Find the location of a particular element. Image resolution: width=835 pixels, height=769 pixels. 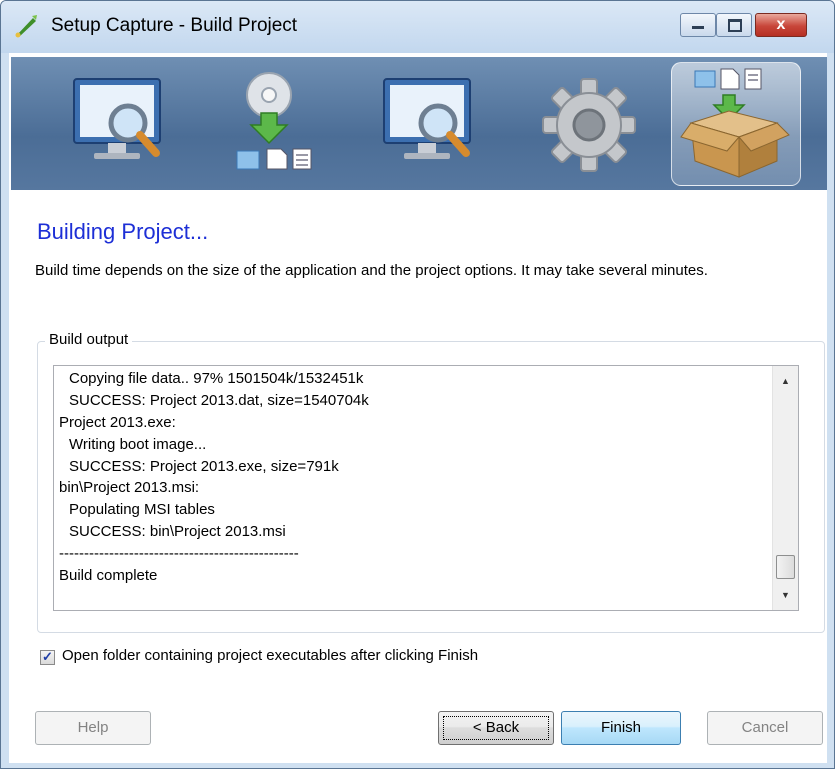

maximize-button is located at coordinates (734, 25).